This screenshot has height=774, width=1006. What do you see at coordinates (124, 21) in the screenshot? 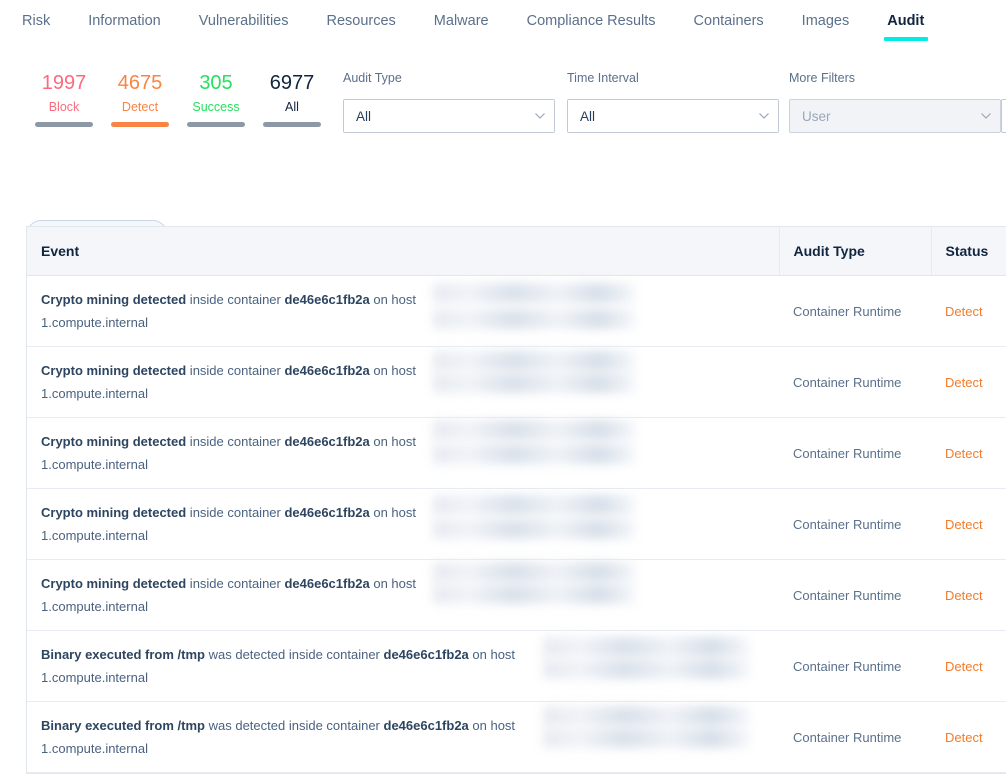
I see `tab-label: Information` at bounding box center [124, 21].